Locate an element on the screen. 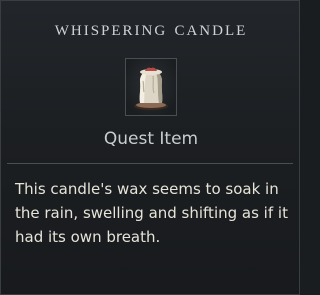 This screenshot has height=295, width=320. item-name: Whispering Candle is located at coordinates (151, 28).